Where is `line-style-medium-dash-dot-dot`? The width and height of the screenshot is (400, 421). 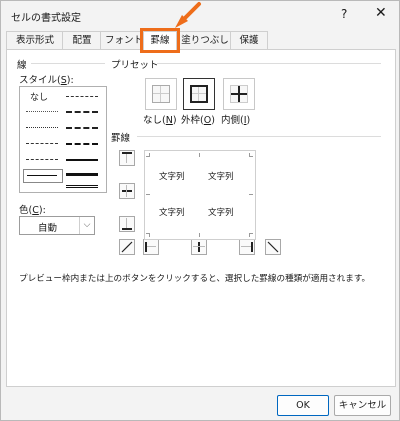 line-style-medium-dash-dot-dot is located at coordinates (82, 112).